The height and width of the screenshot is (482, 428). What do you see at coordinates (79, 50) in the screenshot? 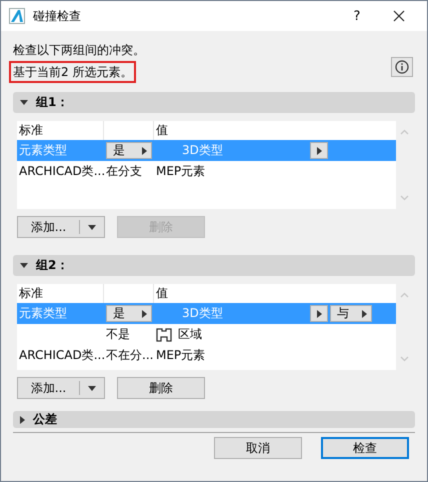
I see `description-text: 检查以下两组间的冲突。` at bounding box center [79, 50].